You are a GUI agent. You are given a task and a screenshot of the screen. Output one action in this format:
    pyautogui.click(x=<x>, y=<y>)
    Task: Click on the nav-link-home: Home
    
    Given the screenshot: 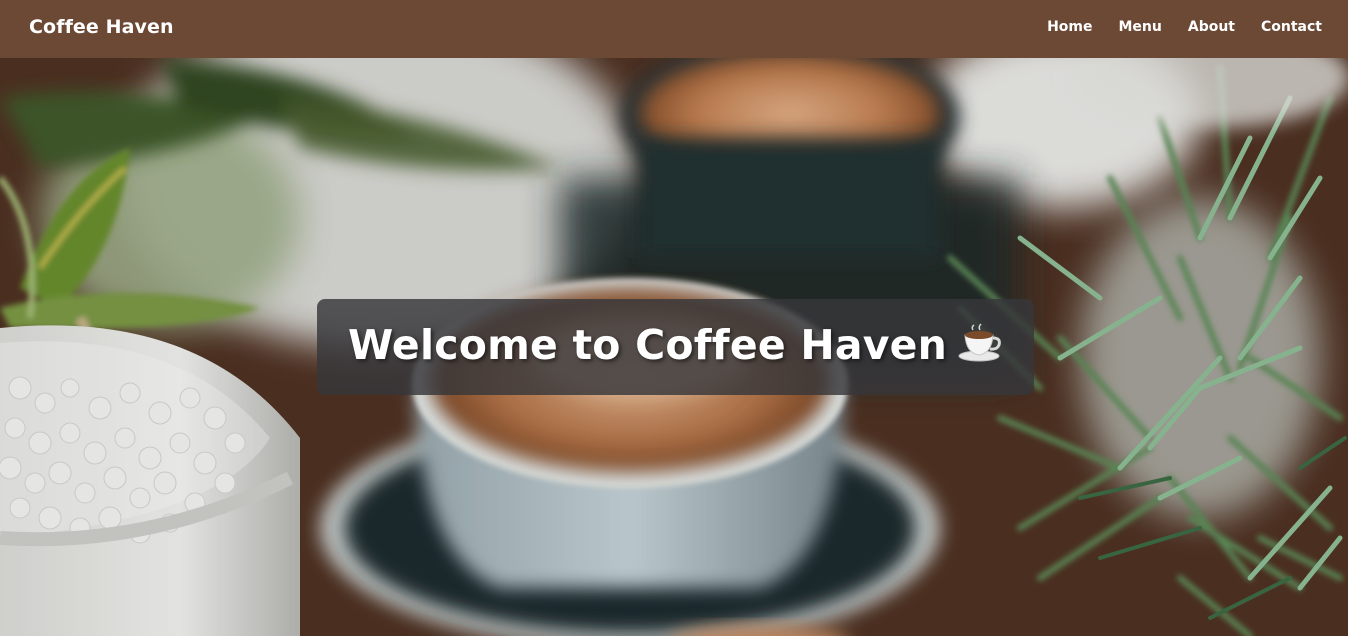 What is the action you would take?
    pyautogui.click(x=1069, y=27)
    